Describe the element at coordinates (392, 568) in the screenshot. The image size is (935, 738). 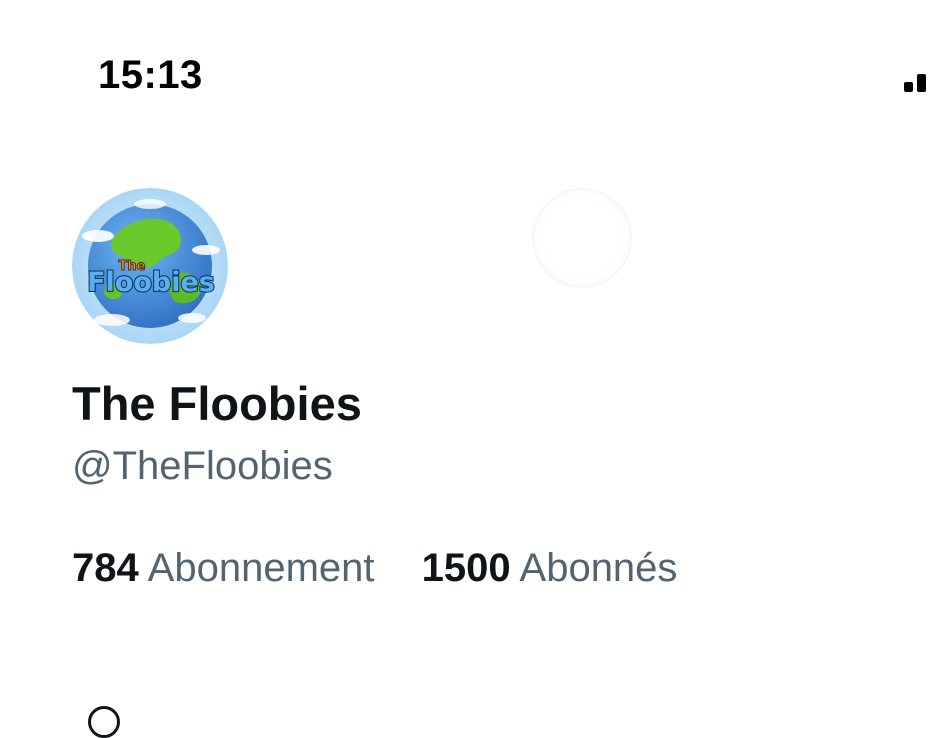
I see `profile-stats: 784 Abonnement 1500 Abonnés` at that location.